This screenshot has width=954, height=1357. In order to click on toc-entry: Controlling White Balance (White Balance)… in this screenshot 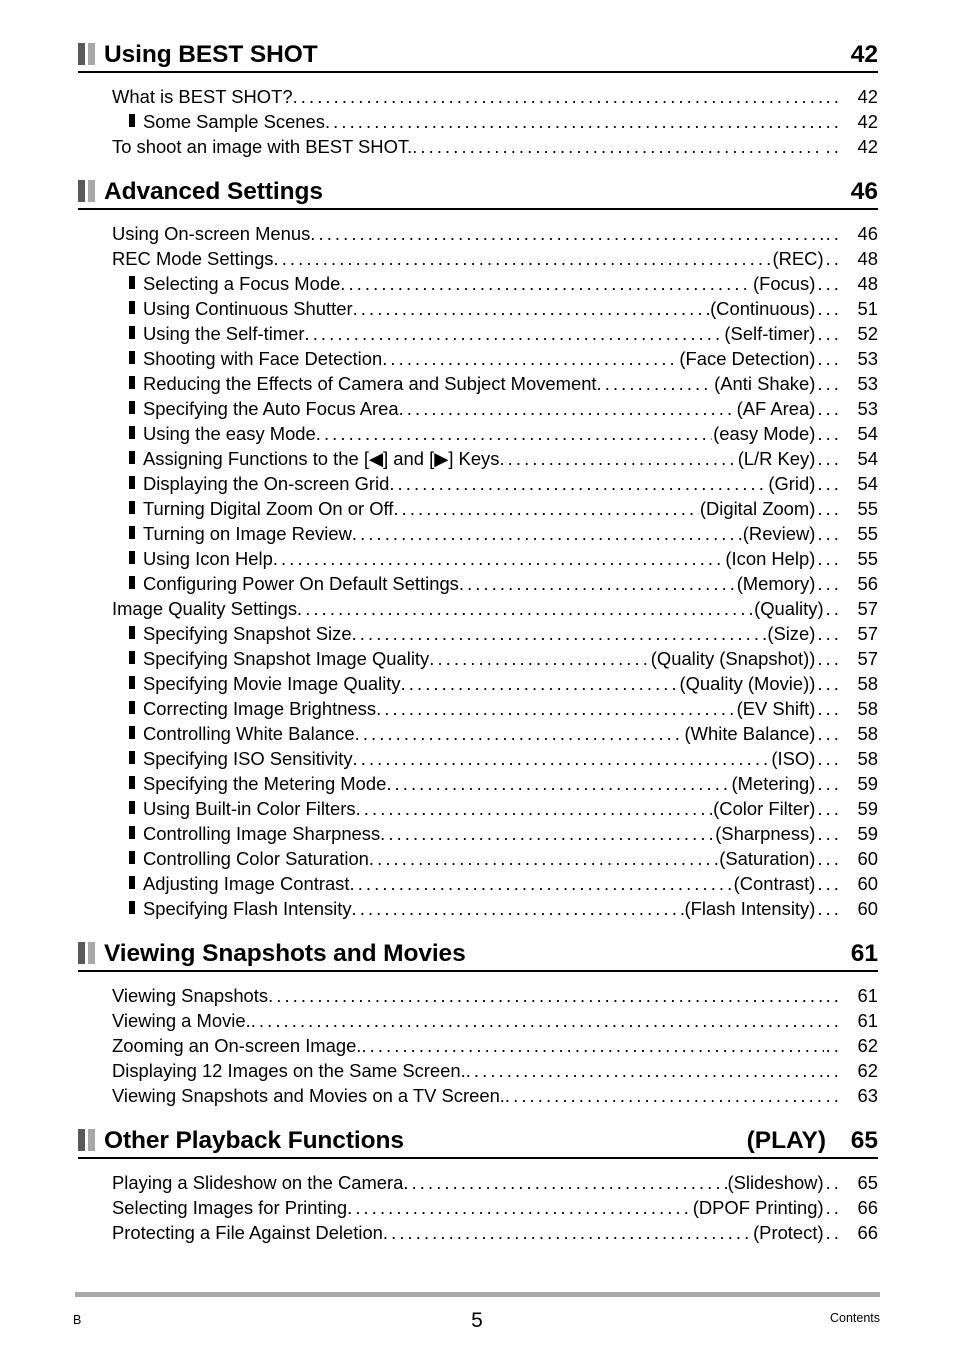, I will do `click(478, 733)`.